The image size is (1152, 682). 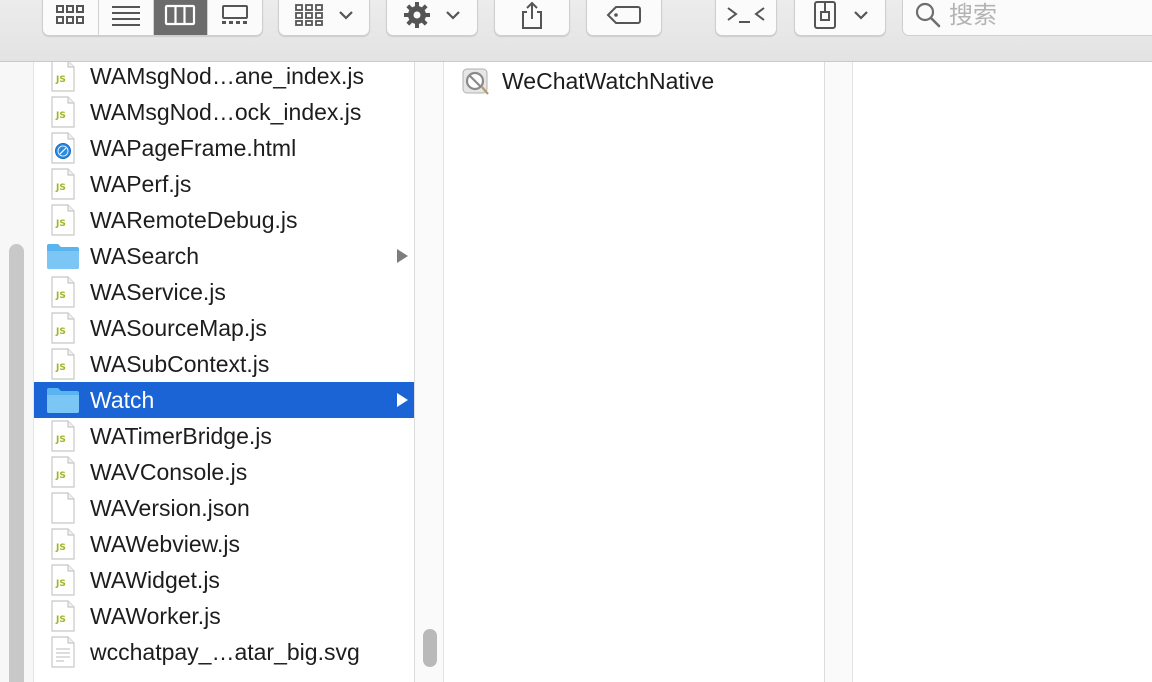 What do you see at coordinates (16, 463) in the screenshot?
I see `sidebar-scrollbar-thumb` at bounding box center [16, 463].